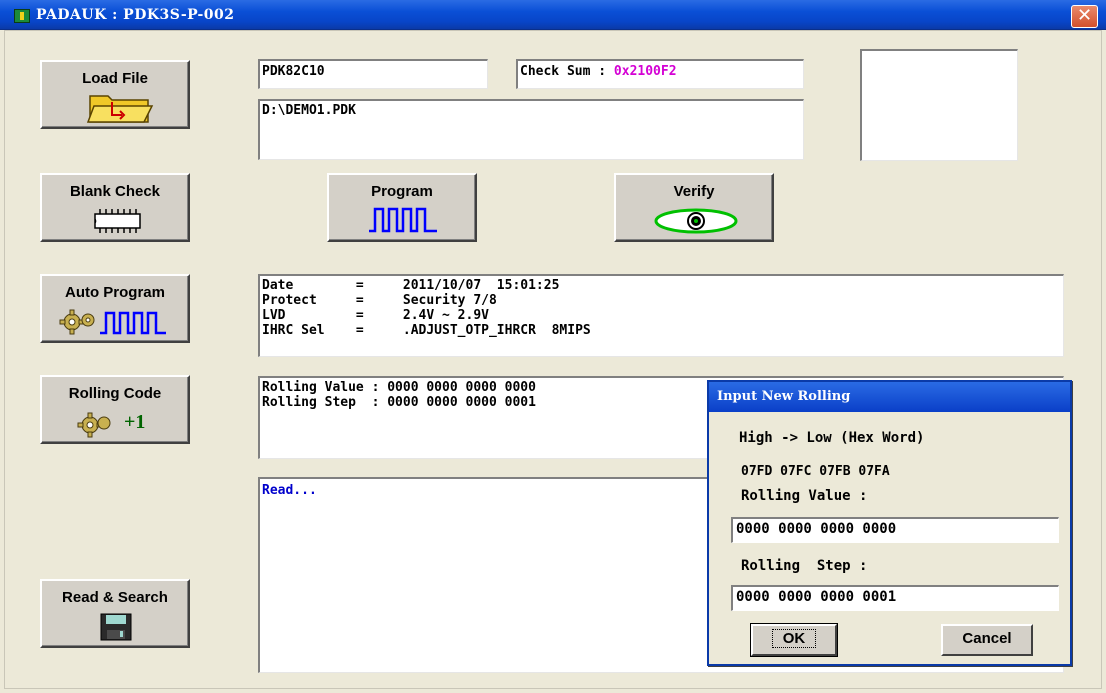 The image size is (1106, 693). I want to click on read-search-label: Read & Search, so click(115, 597).